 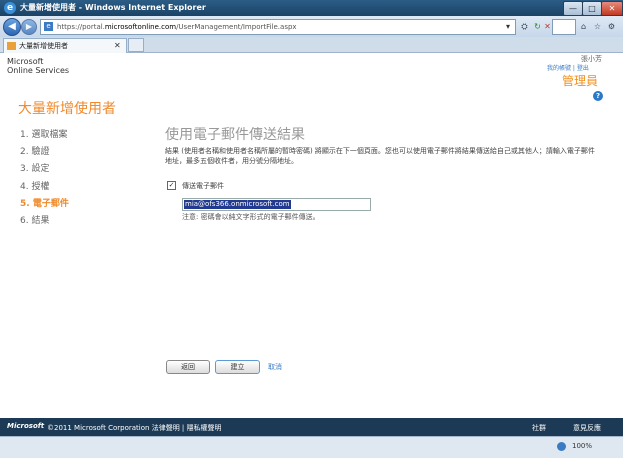 I want to click on tools-icon: ⚙, so click(x=611, y=26).